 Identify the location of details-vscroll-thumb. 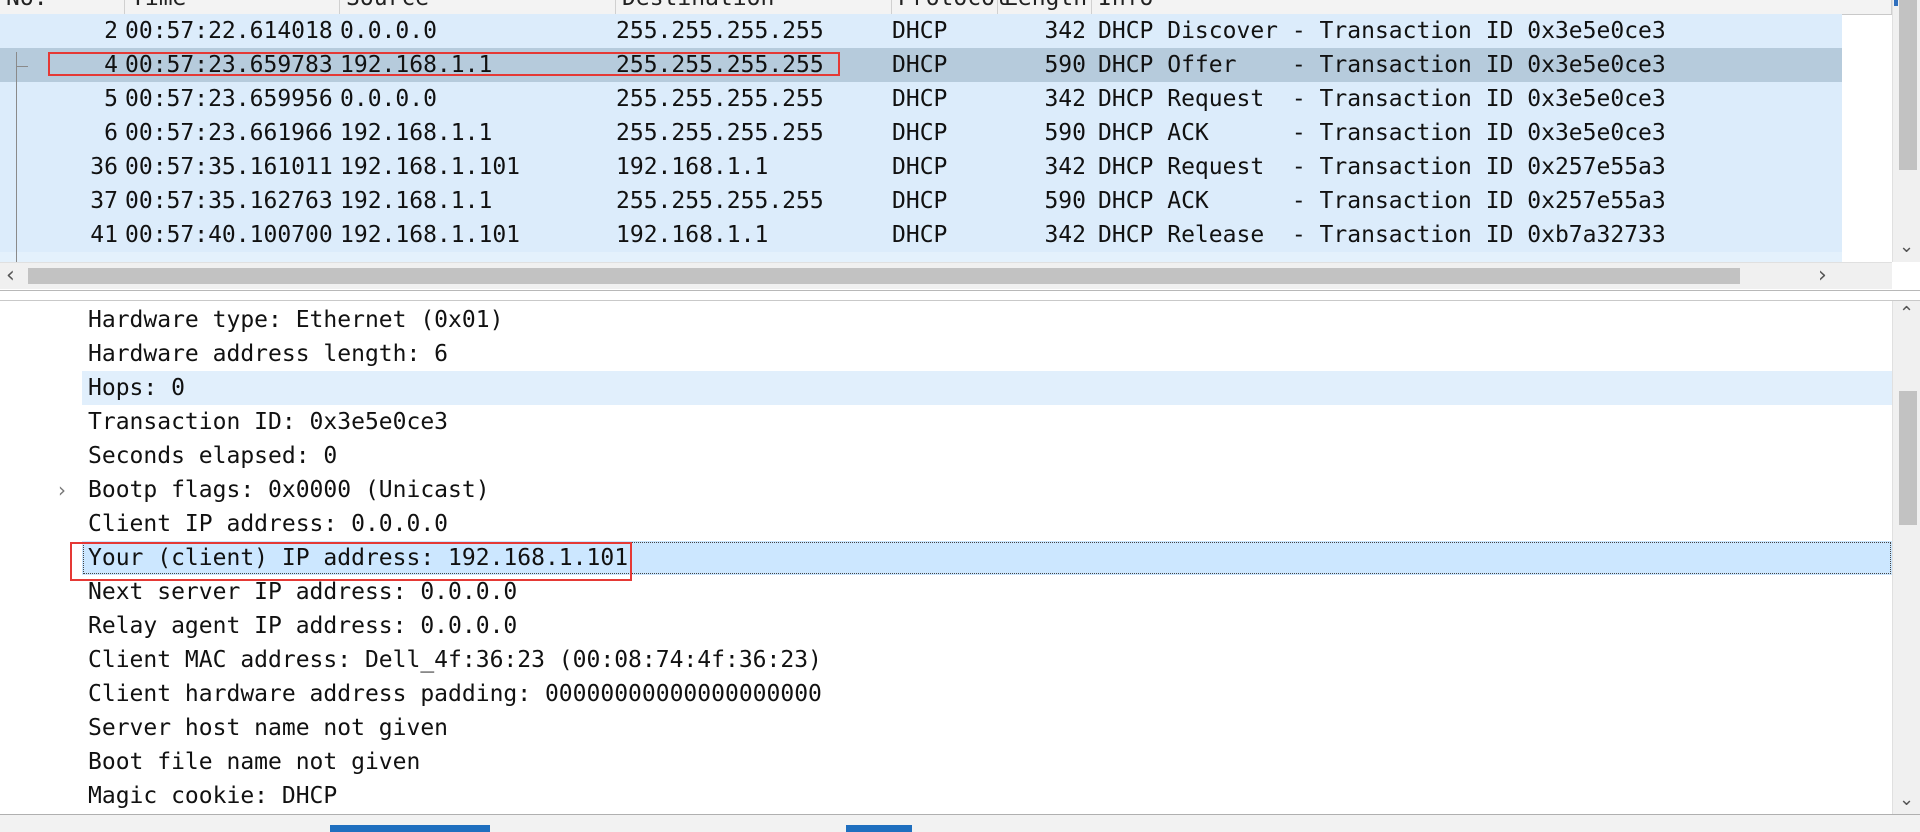
(1908, 458).